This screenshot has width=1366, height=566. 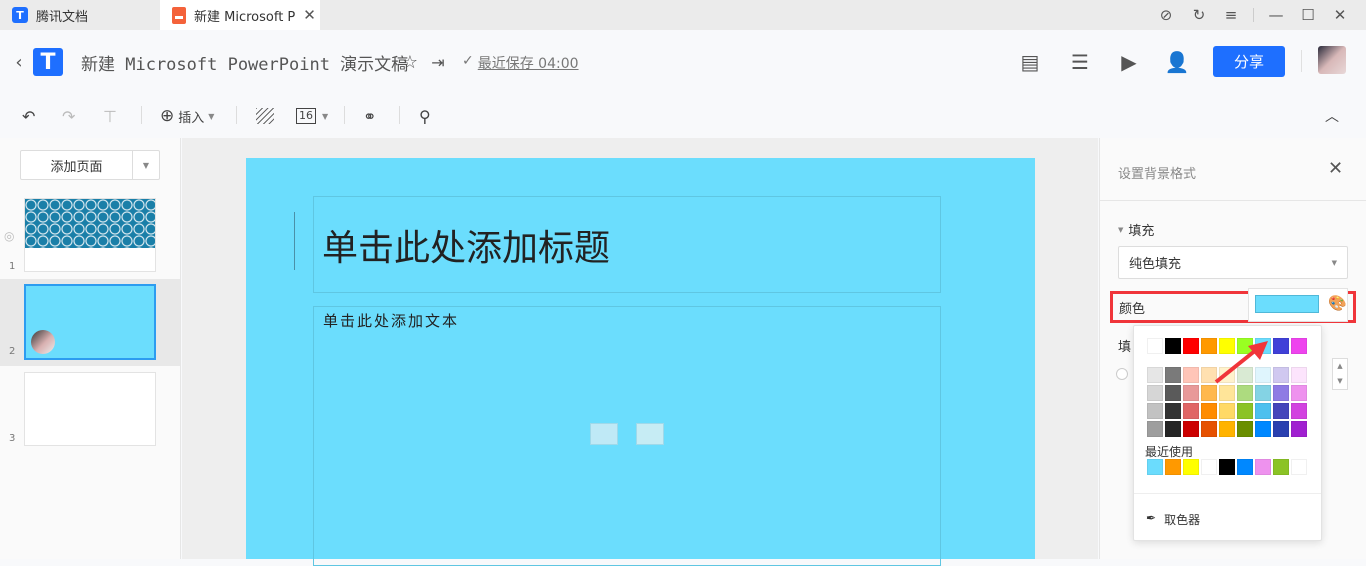 I want to click on comment-icon: ◎, so click(x=9, y=236).